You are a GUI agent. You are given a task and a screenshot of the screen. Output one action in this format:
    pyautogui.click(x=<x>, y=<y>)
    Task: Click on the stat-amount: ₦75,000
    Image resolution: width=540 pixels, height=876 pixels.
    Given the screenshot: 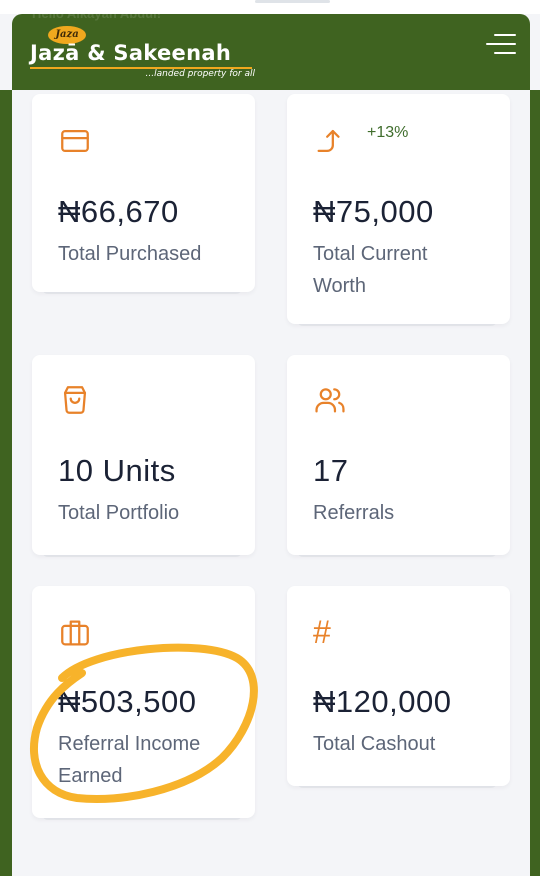 What is the action you would take?
    pyautogui.click(x=373, y=211)
    